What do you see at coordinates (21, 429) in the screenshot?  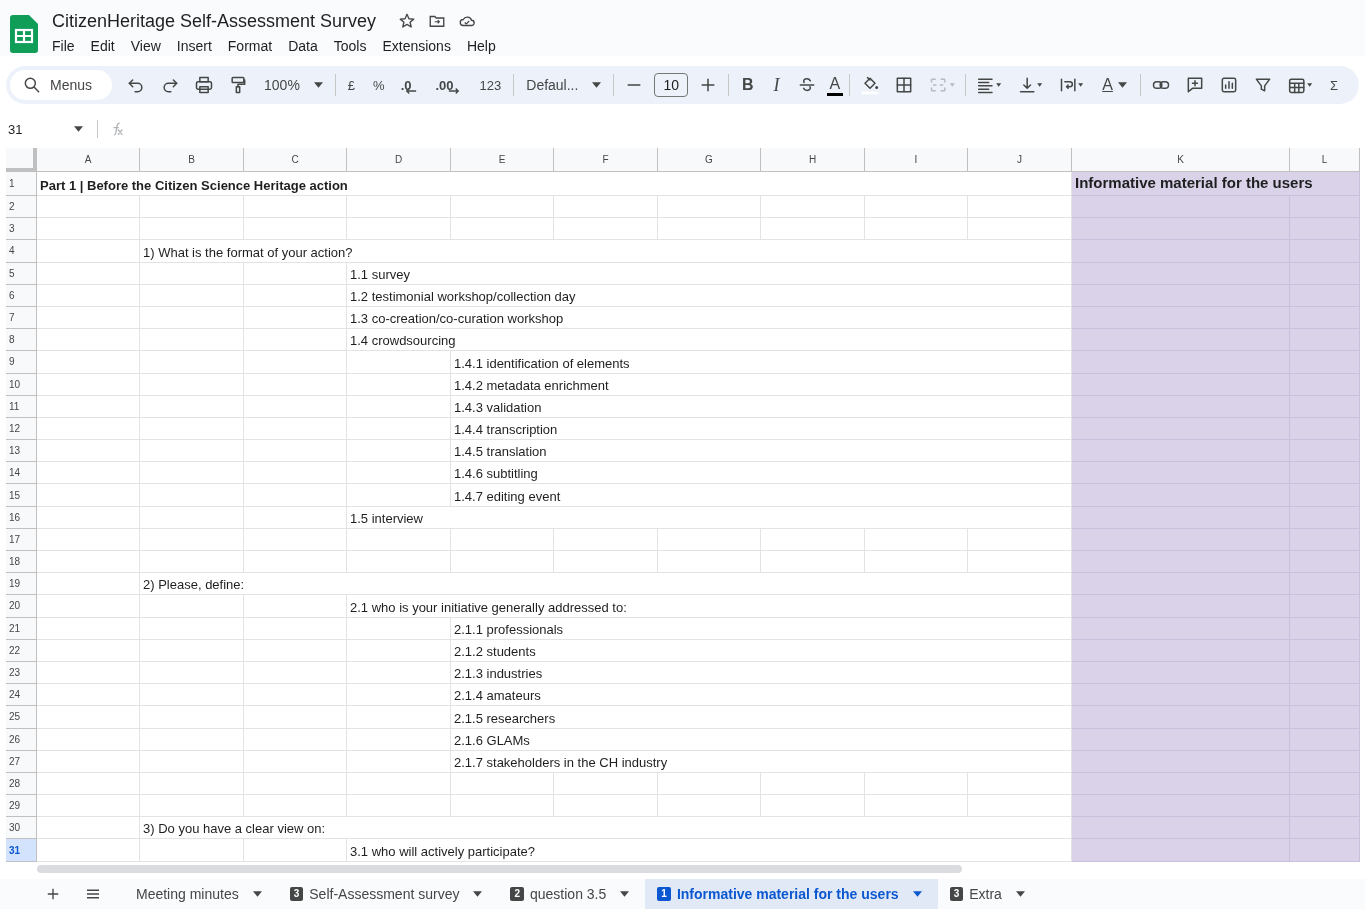 I see `row-header: 12` at bounding box center [21, 429].